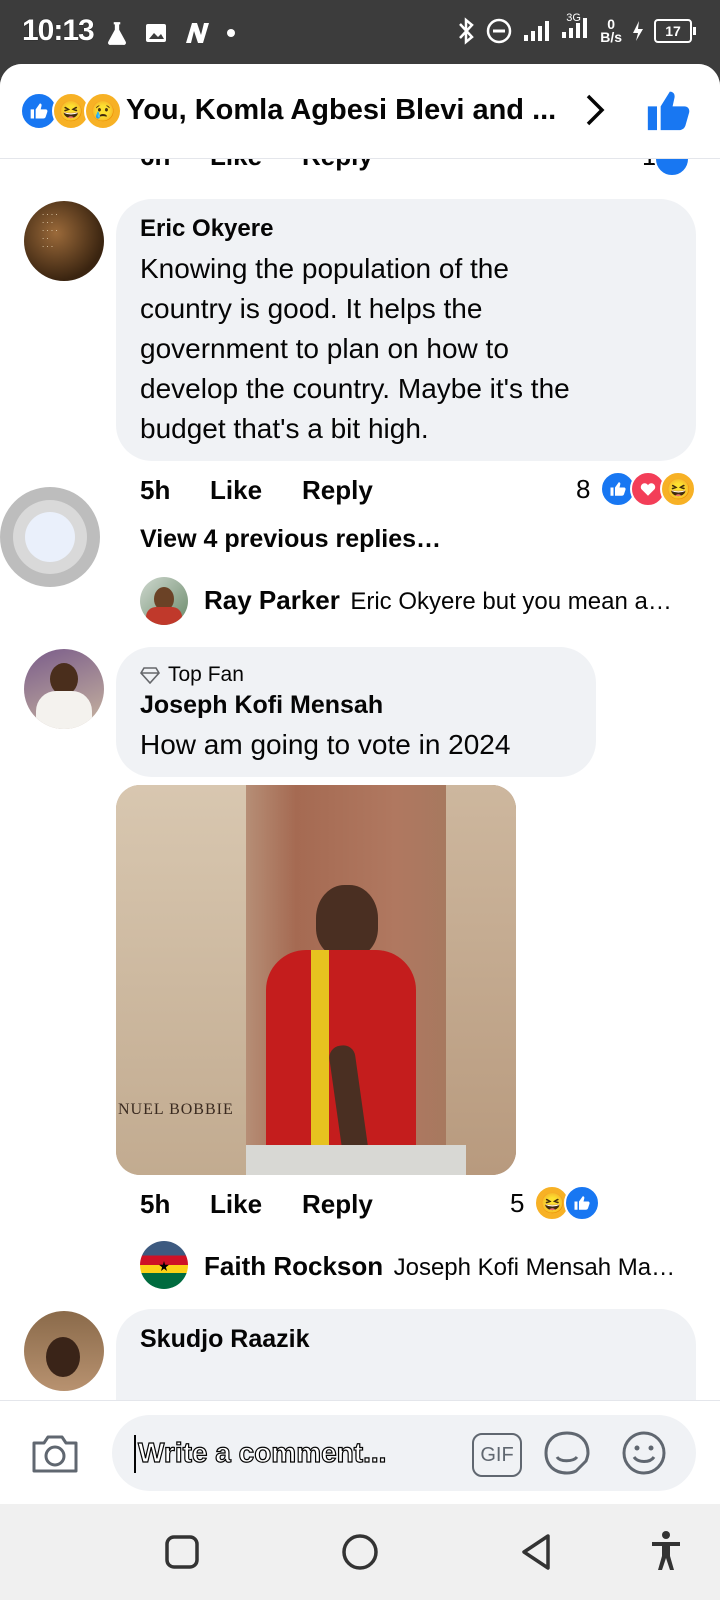  Describe the element at coordinates (206, 674) in the screenshot. I see `top-fan-label: Top Fan` at that location.